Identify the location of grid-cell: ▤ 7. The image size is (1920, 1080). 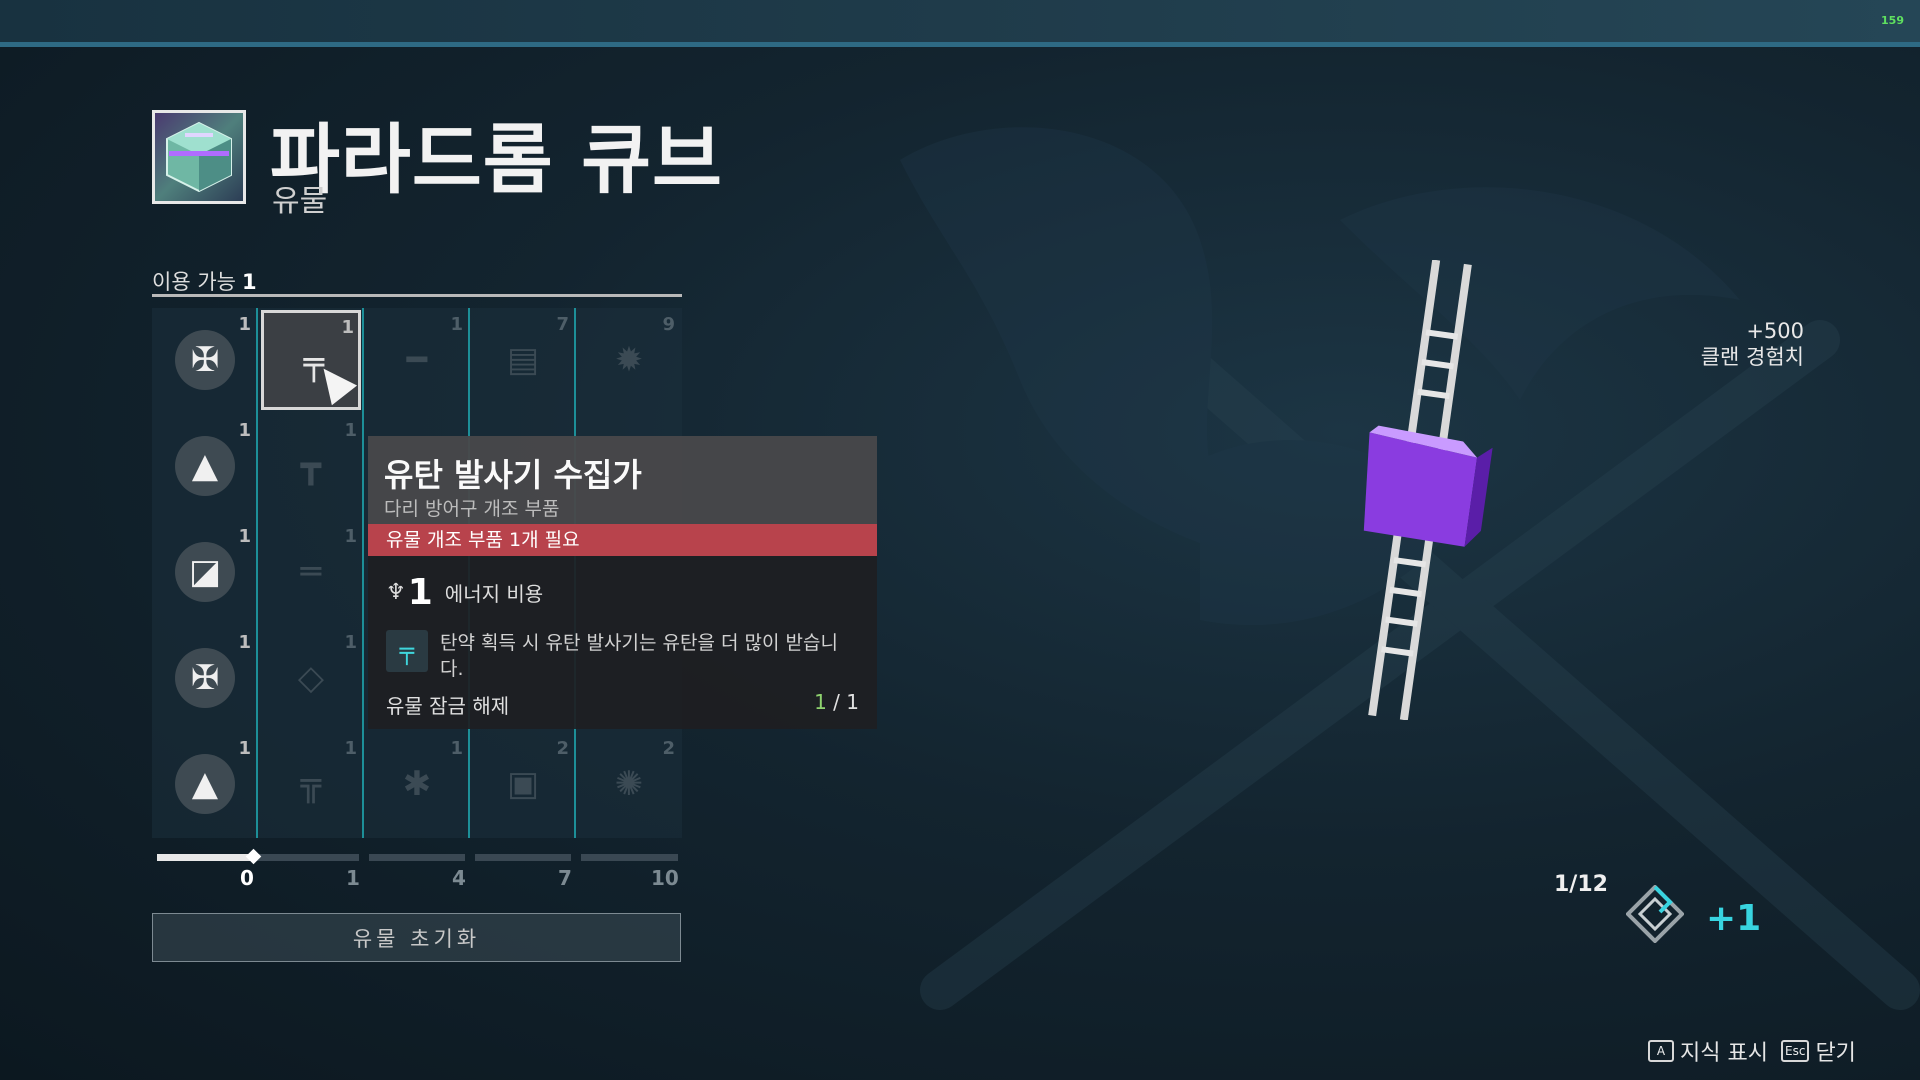
(523, 360).